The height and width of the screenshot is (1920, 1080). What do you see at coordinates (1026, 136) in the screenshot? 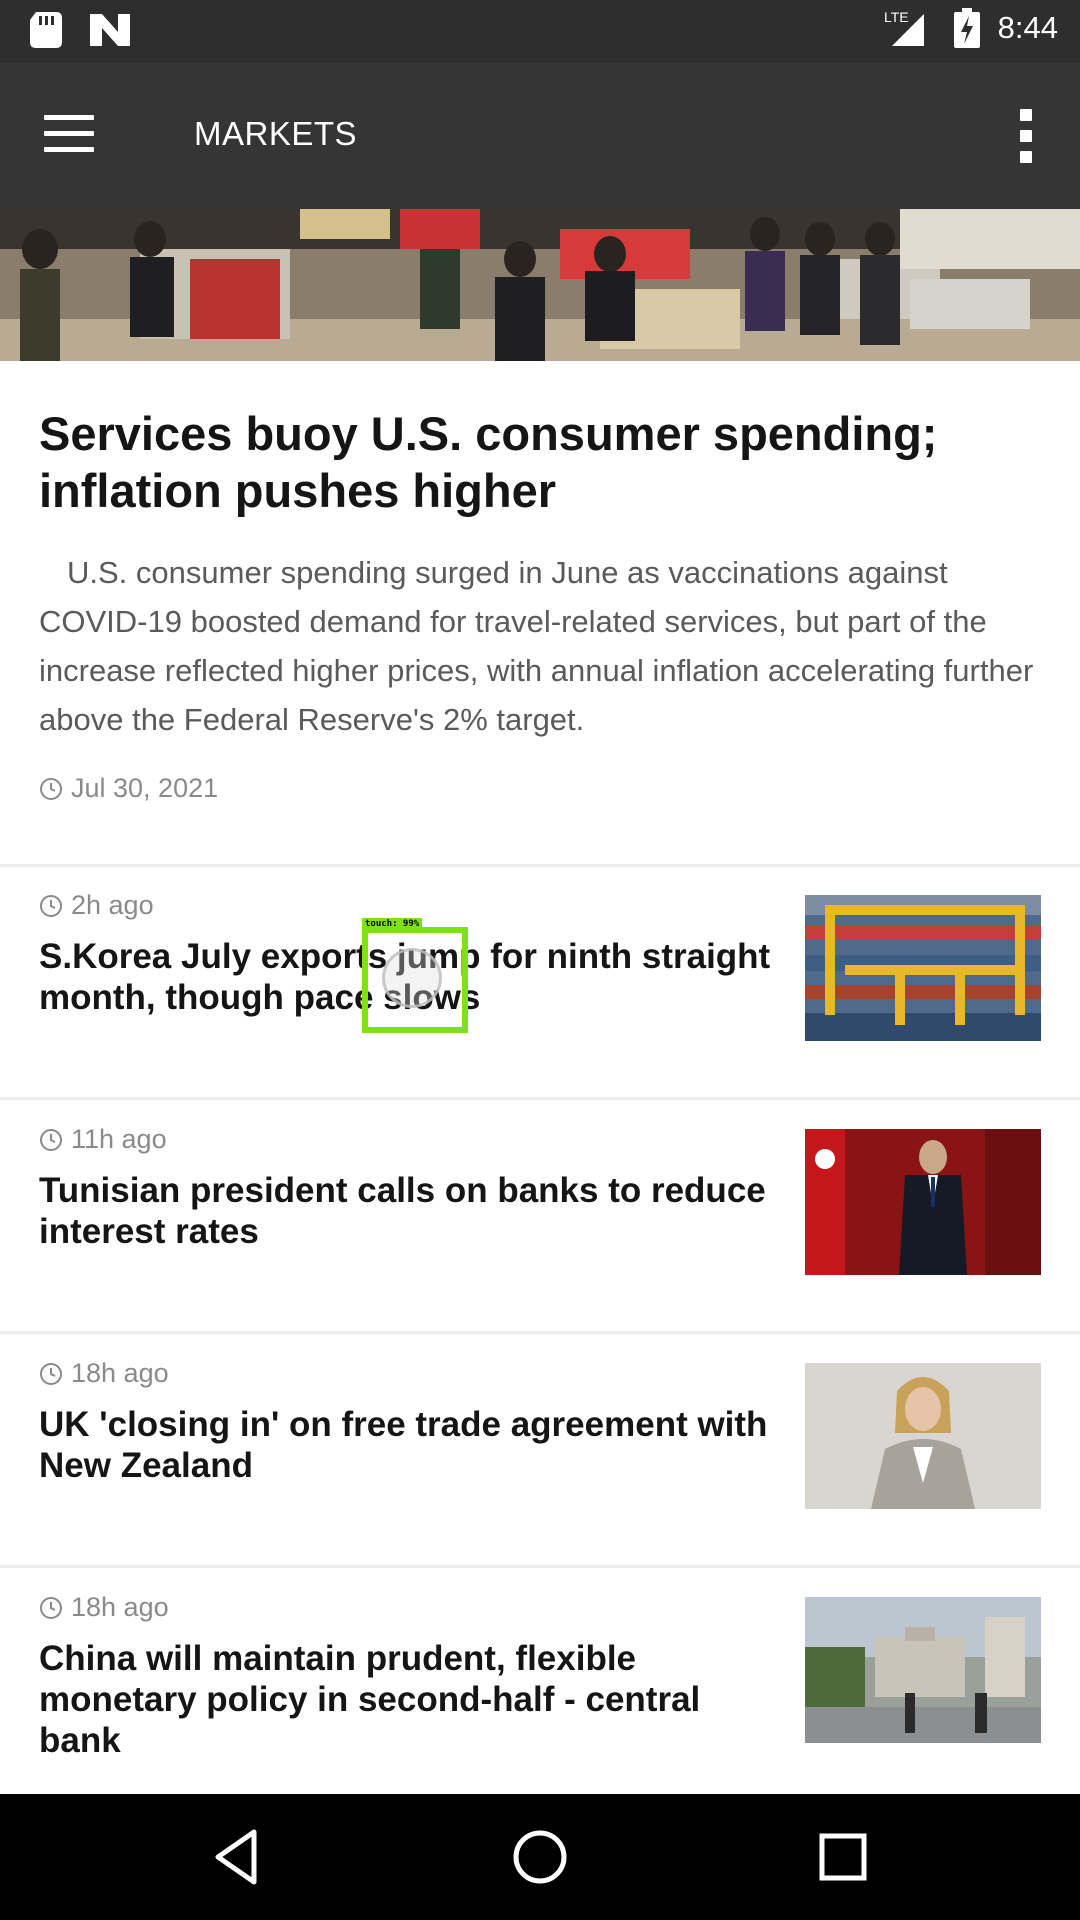
I see `more-options-button` at bounding box center [1026, 136].